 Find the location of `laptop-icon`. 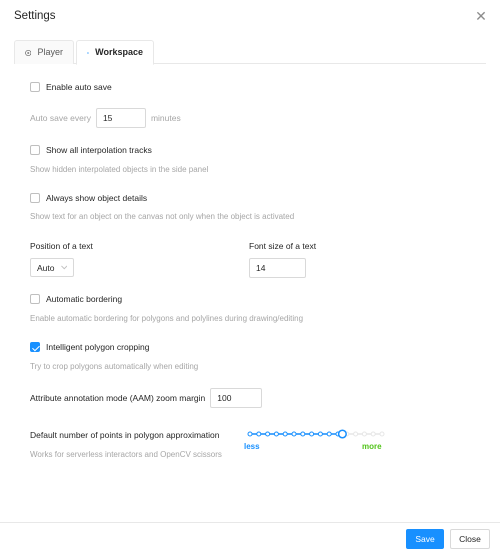

laptop-icon is located at coordinates (88, 52).